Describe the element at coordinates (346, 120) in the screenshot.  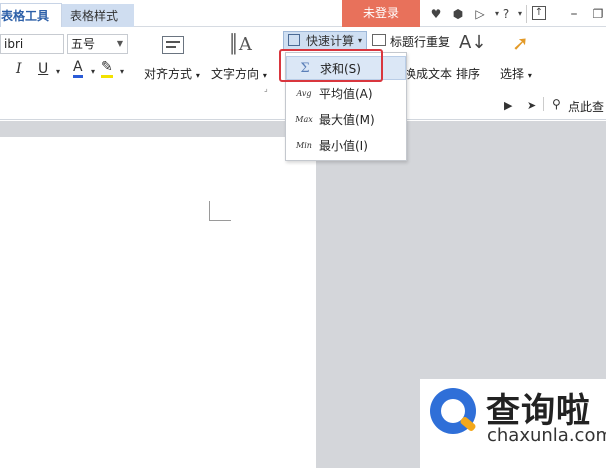
I see `menu-item-max: Max 最大值(M)` at that location.